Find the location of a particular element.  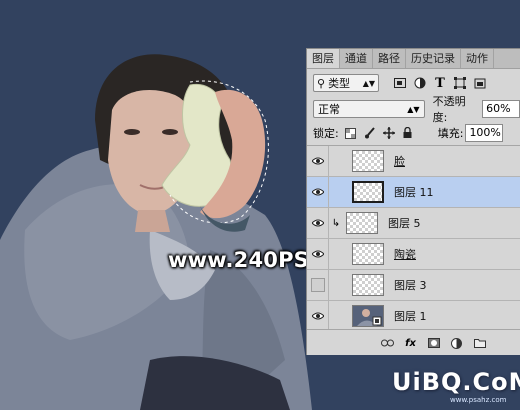

shape-filter-icon is located at coordinates (460, 83).